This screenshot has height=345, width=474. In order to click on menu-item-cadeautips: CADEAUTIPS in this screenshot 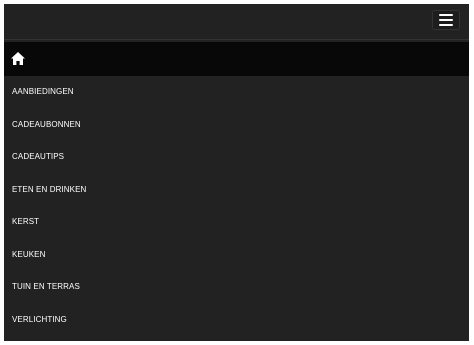, I will do `click(236, 157)`.